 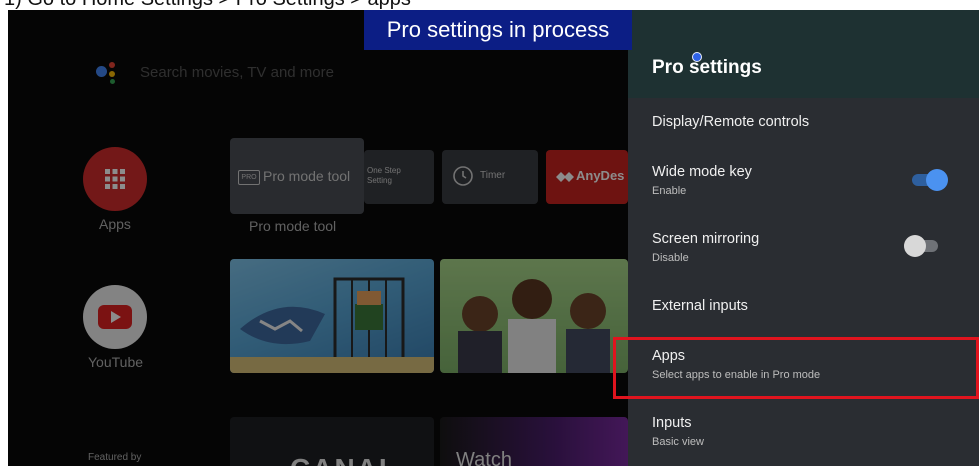 I want to click on banner-text: Pro settings in process, so click(x=498, y=29).